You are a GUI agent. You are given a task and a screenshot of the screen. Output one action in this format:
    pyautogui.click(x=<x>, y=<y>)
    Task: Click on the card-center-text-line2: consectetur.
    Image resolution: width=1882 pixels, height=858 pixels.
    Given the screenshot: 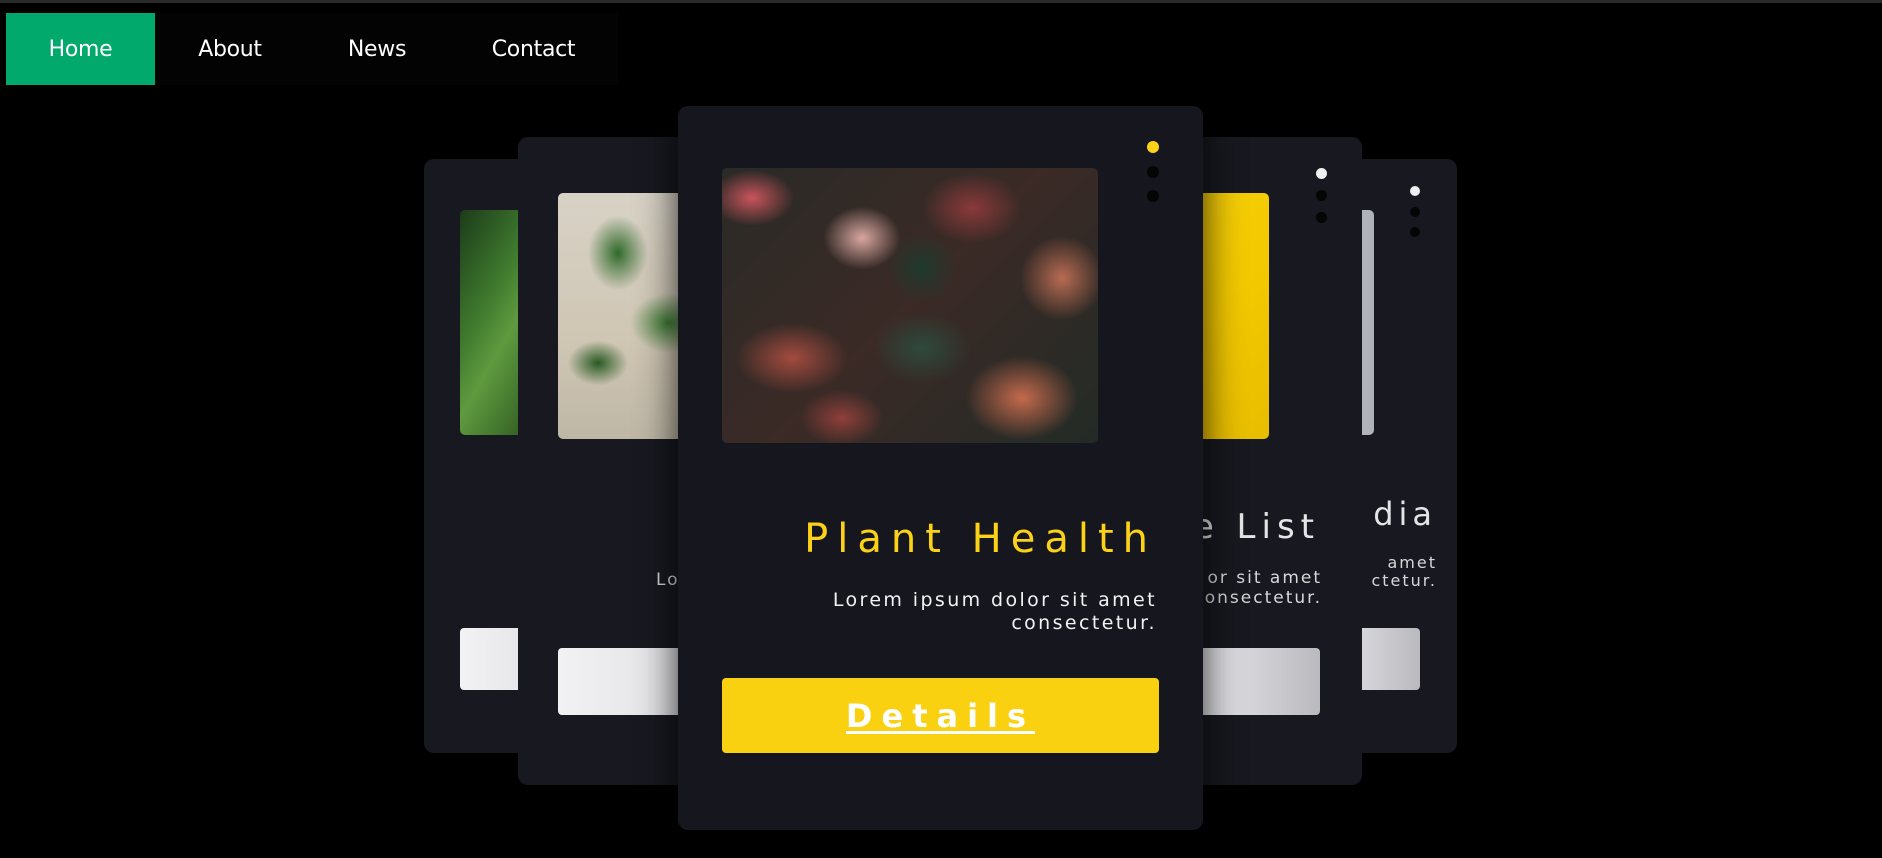 What is the action you would take?
    pyautogui.click(x=1084, y=623)
    